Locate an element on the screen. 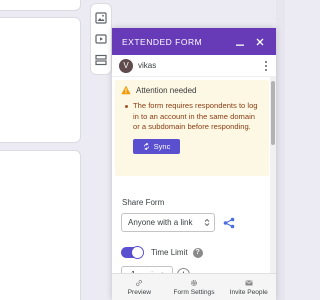 The width and height of the screenshot is (320, 300). chevron-updown-icon is located at coordinates (207, 222).